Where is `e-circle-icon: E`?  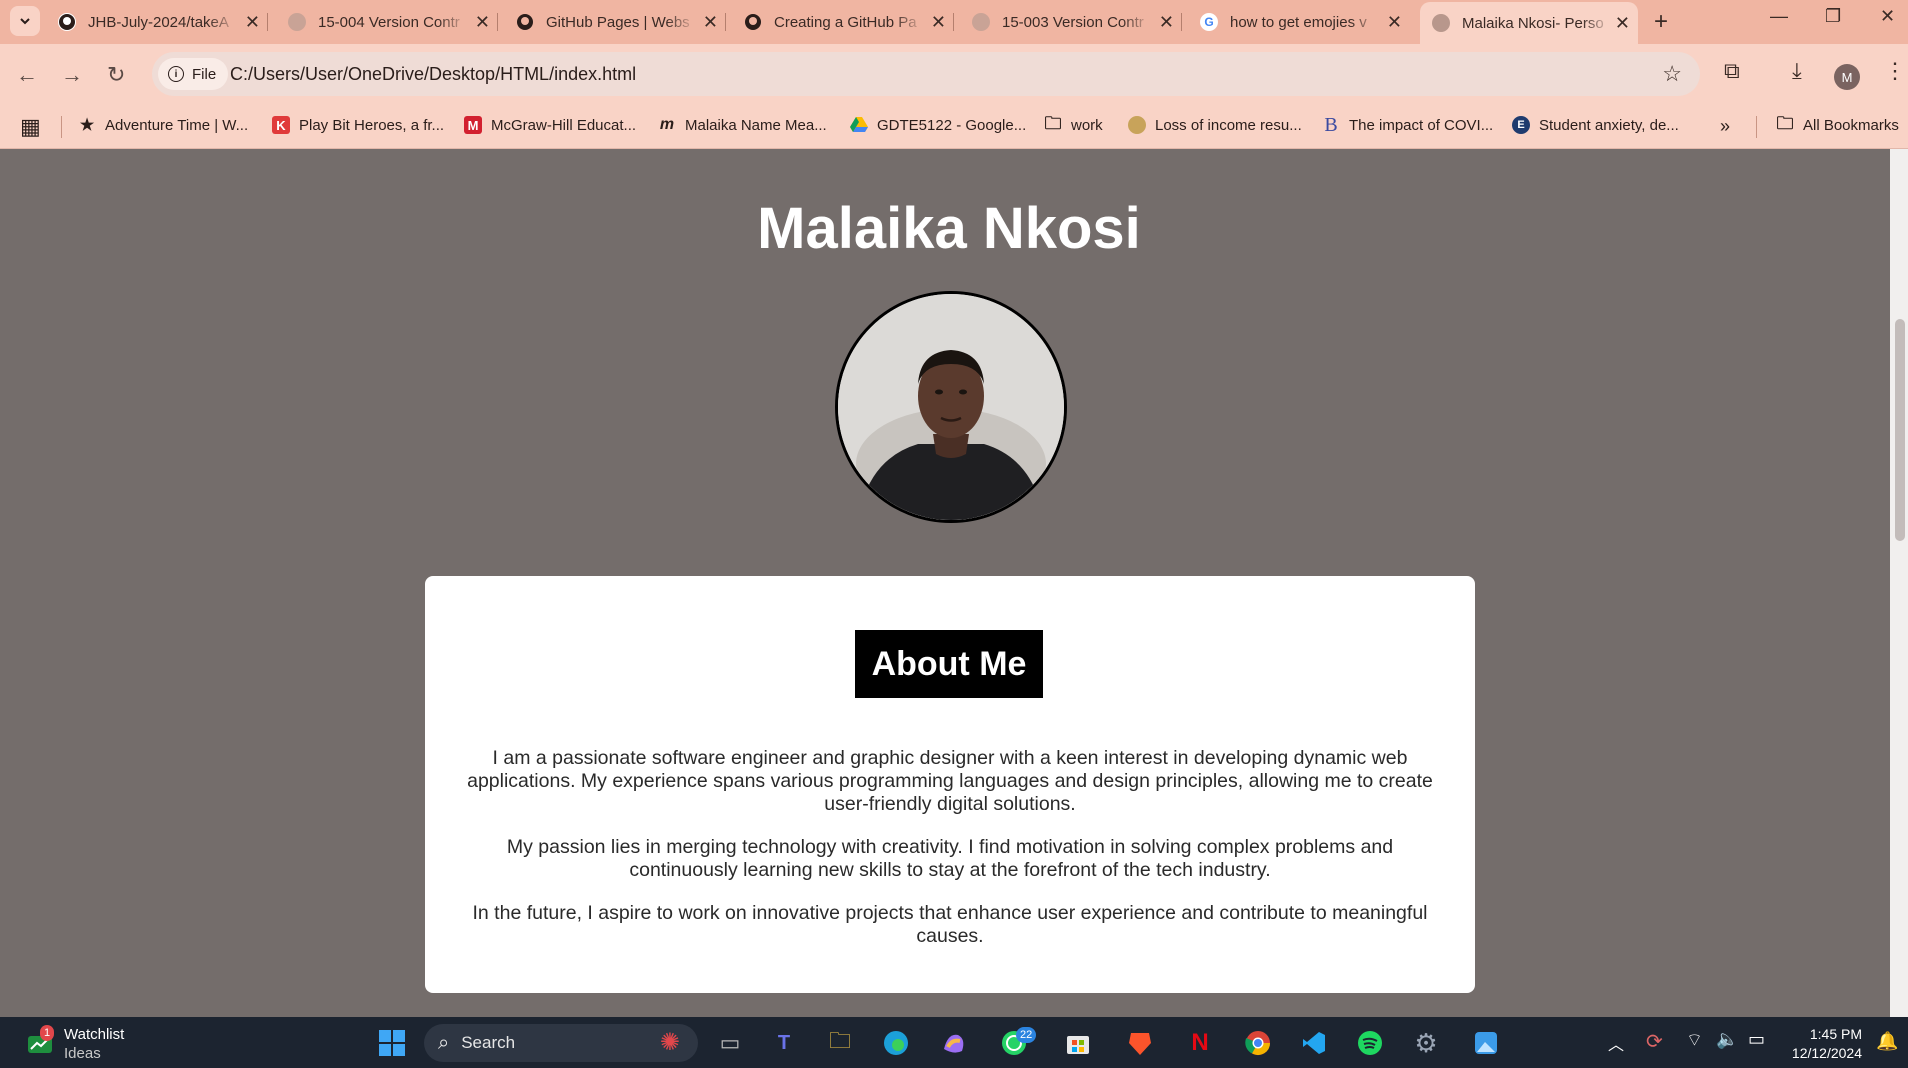 e-circle-icon: E is located at coordinates (1521, 125).